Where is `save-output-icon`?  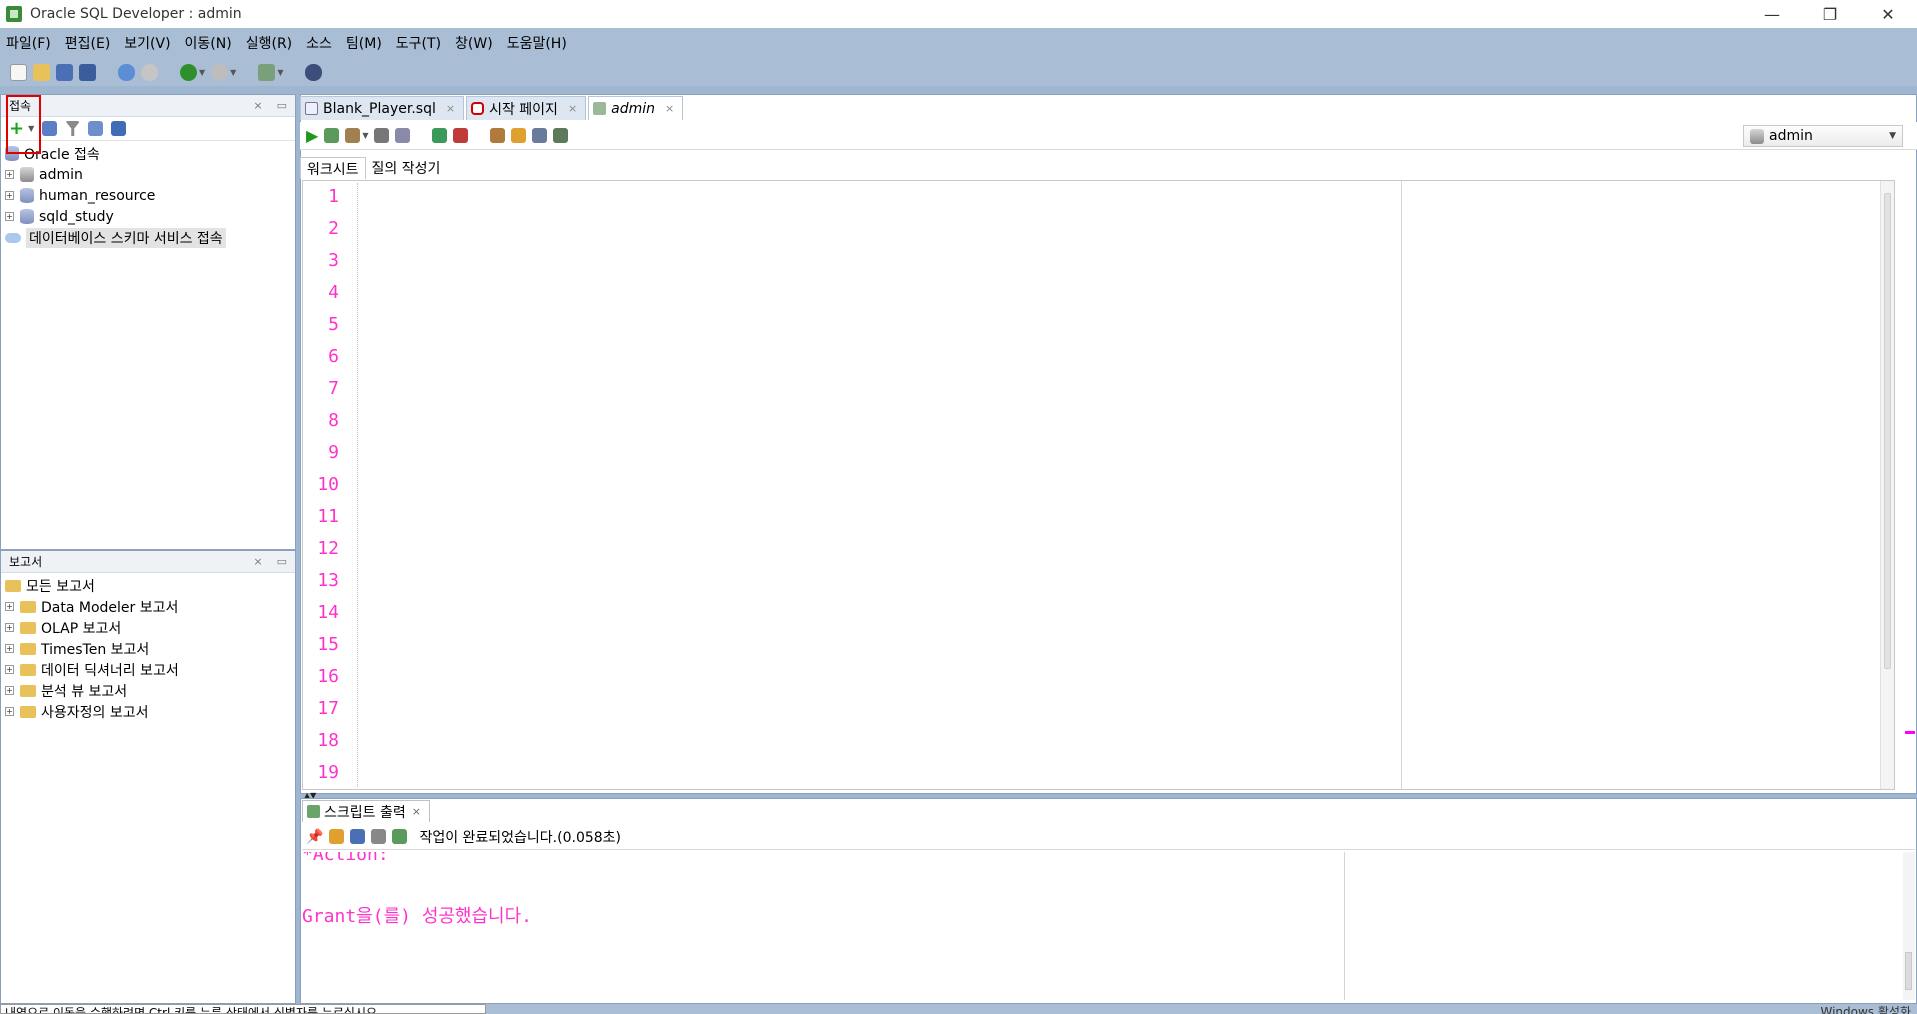 save-output-icon is located at coordinates (358, 836).